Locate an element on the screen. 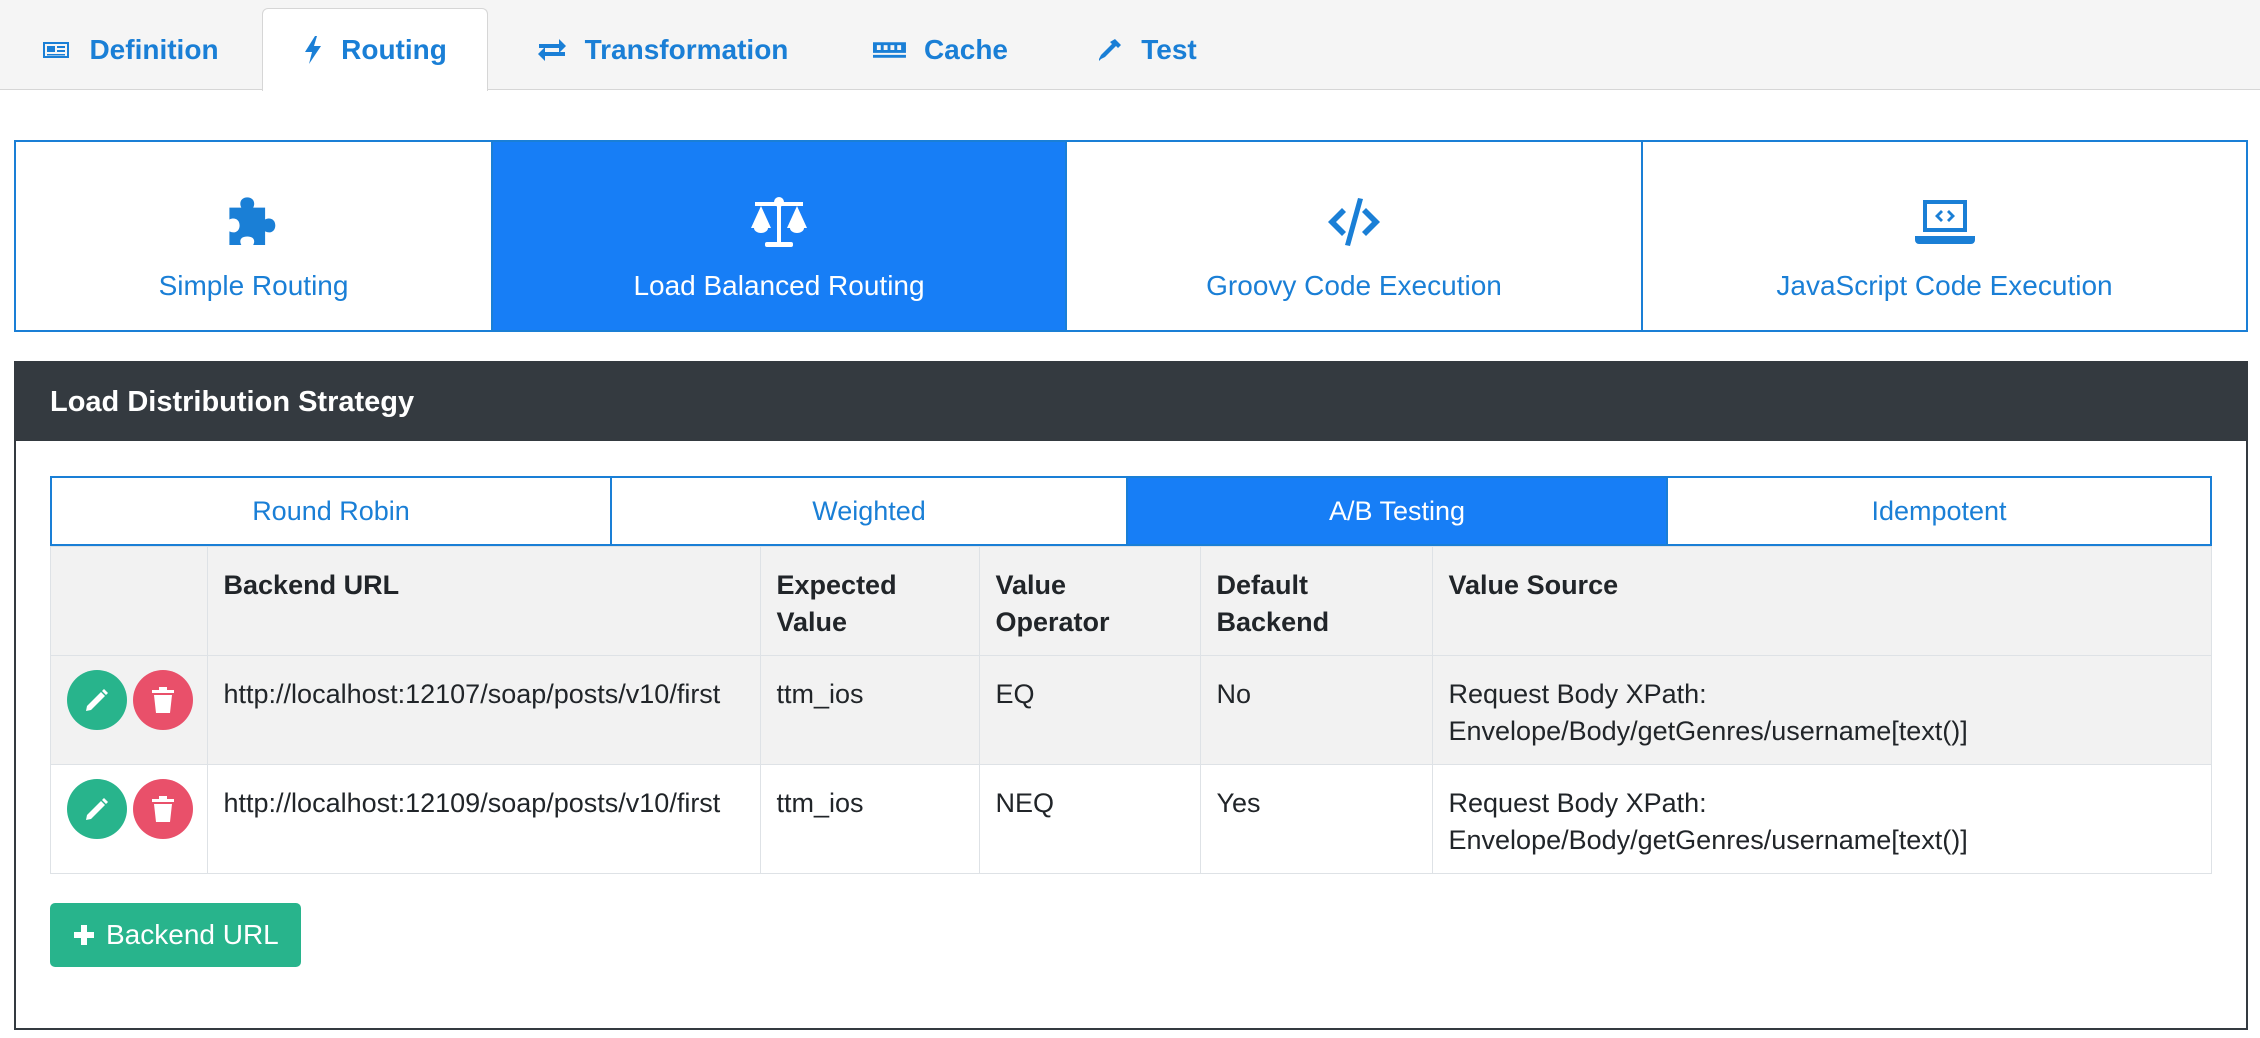 Image resolution: width=2260 pixels, height=1038 pixels. laptop-code-icon is located at coordinates (1944, 222).